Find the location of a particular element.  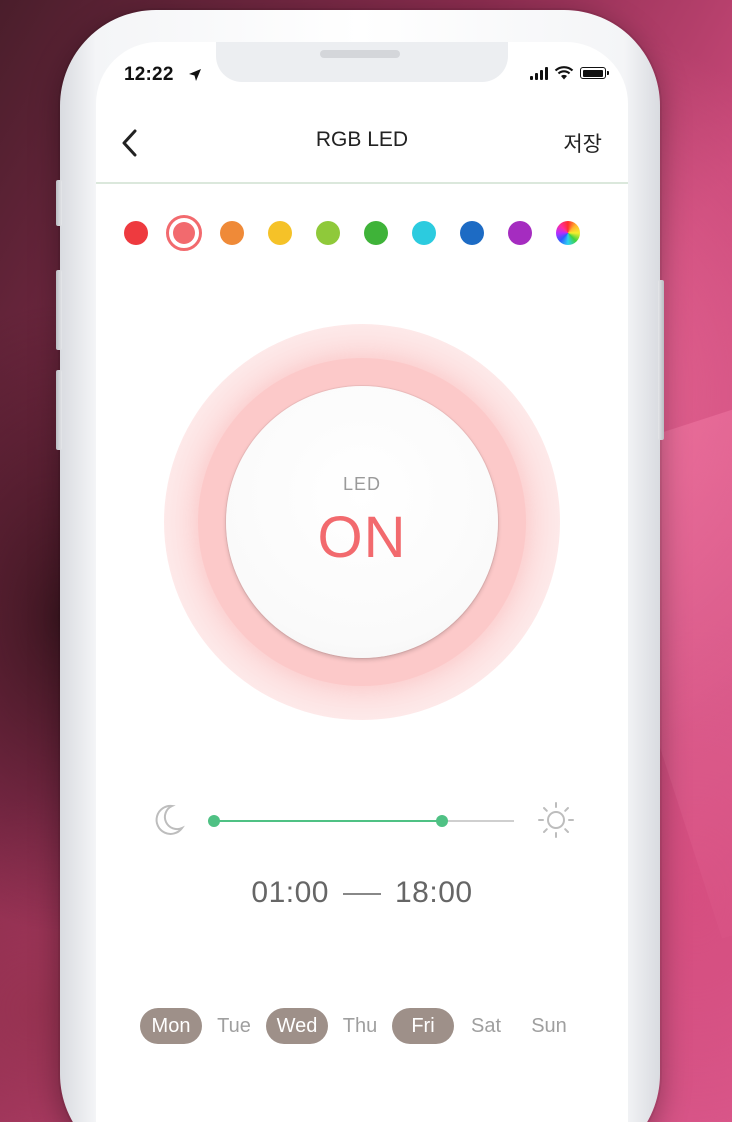

end-time-handle is located at coordinates (442, 821).